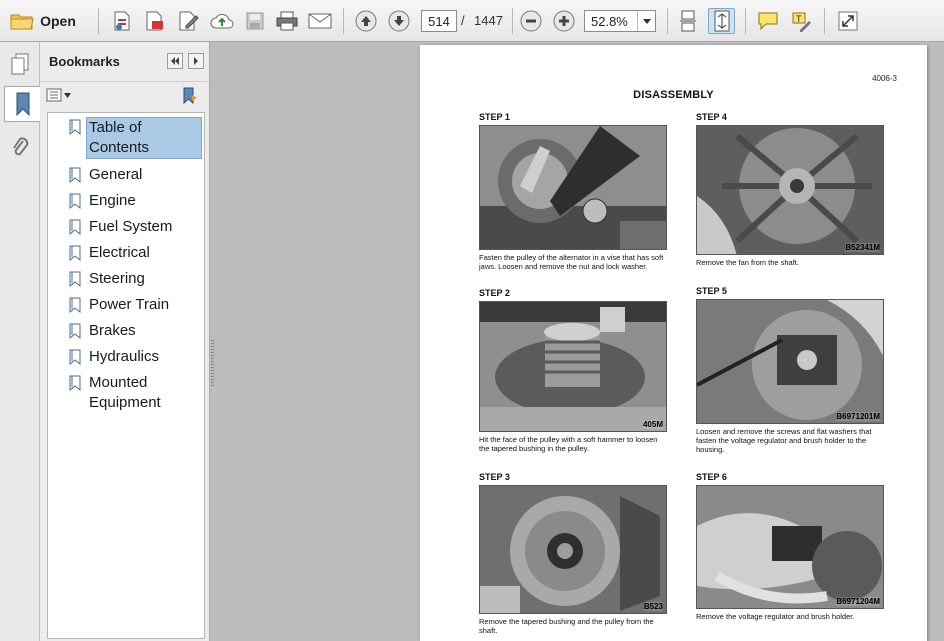 The image size is (944, 641). I want to click on bookmark-engine: Engine, so click(135, 201).